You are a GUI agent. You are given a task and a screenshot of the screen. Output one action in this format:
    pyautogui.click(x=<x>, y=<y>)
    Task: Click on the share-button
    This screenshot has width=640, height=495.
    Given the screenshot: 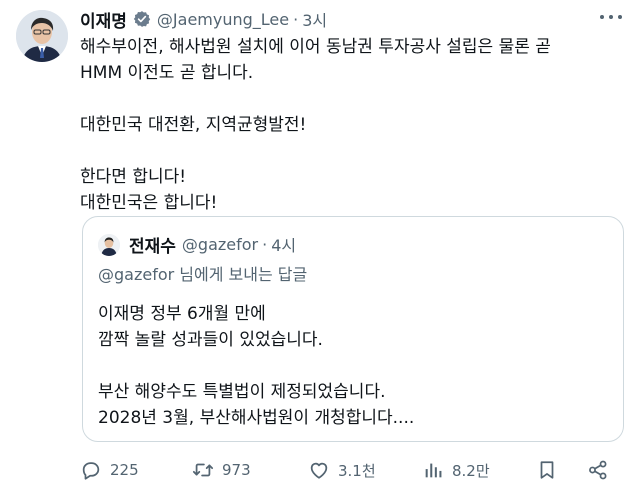 What is the action you would take?
    pyautogui.click(x=598, y=470)
    